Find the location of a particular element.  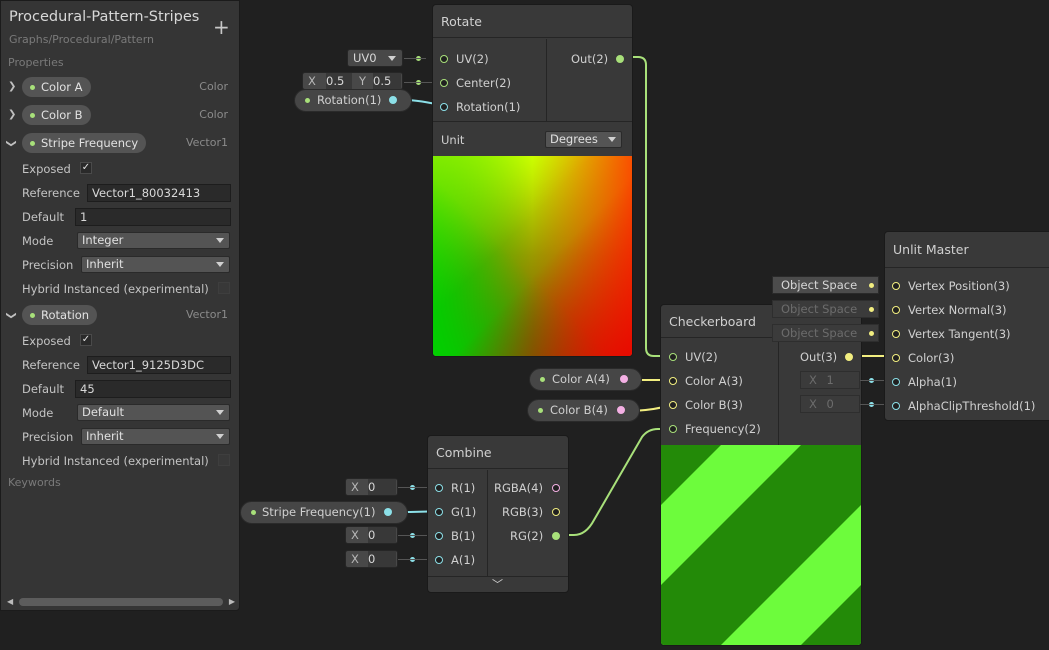

input-port-color-a is located at coordinates (673, 381).